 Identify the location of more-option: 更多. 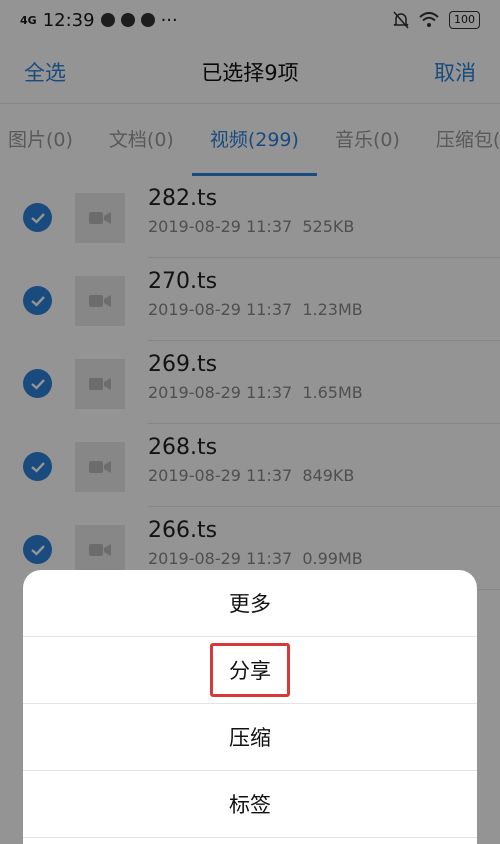
(250, 603).